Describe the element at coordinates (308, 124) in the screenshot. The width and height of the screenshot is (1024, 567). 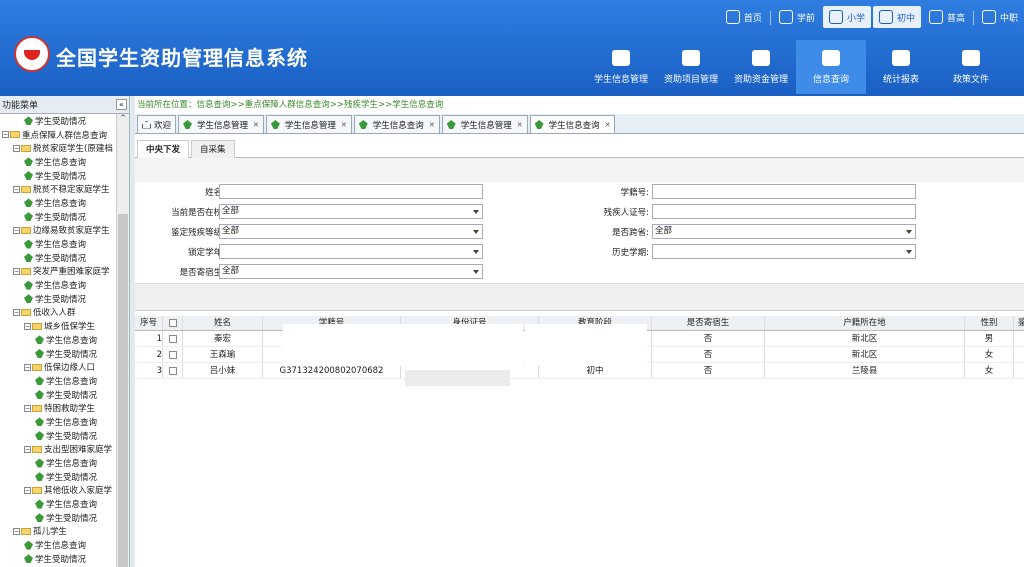
I see `tab-student-info-2: 学生信息管理 ✕` at that location.